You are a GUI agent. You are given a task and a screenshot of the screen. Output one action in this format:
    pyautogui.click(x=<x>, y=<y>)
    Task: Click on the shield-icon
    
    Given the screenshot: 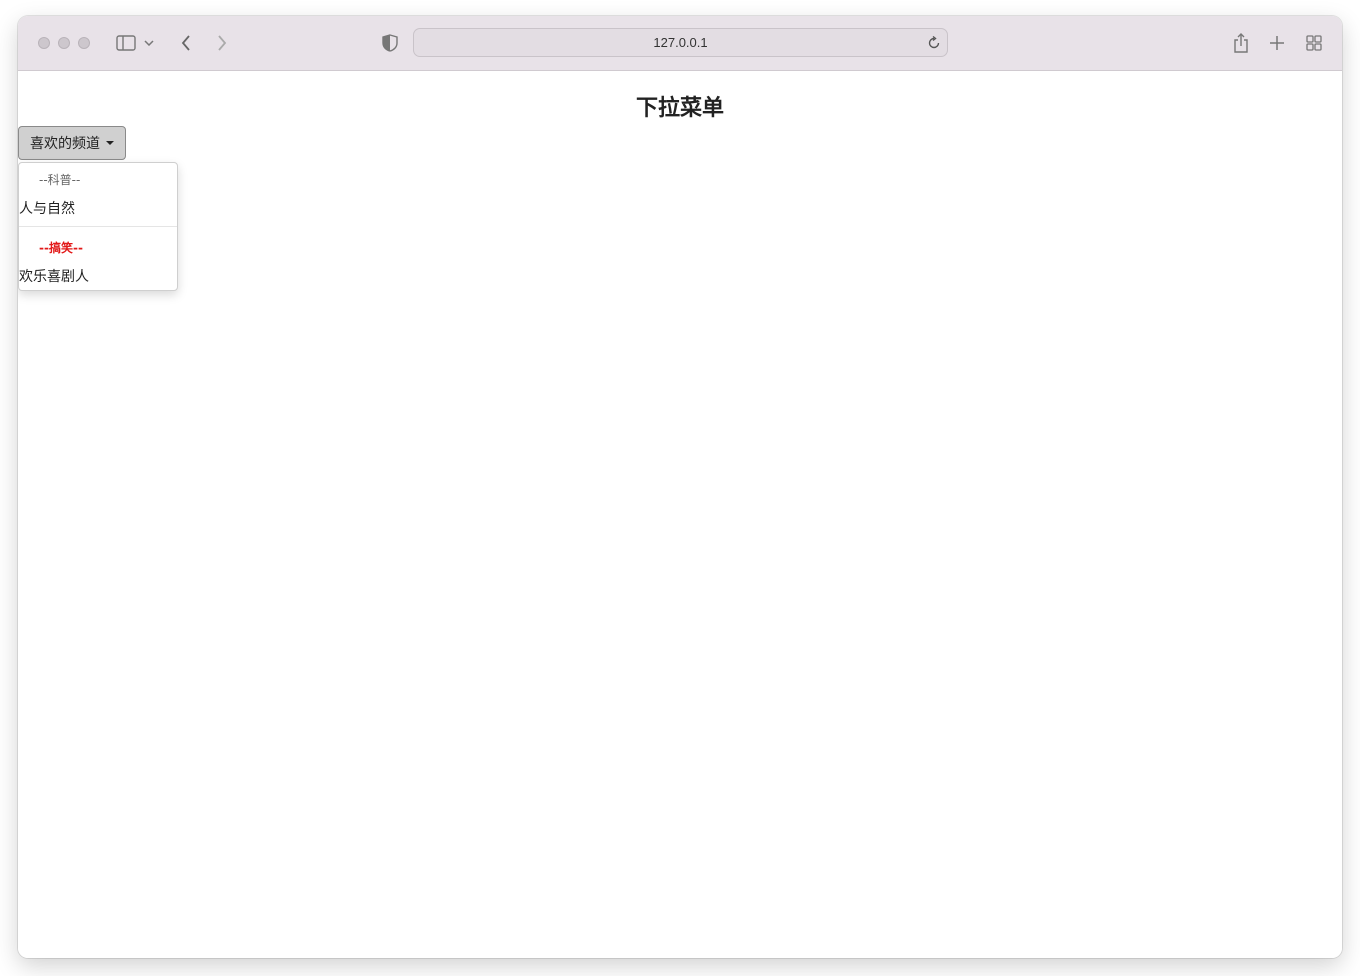 What is the action you would take?
    pyautogui.click(x=390, y=43)
    